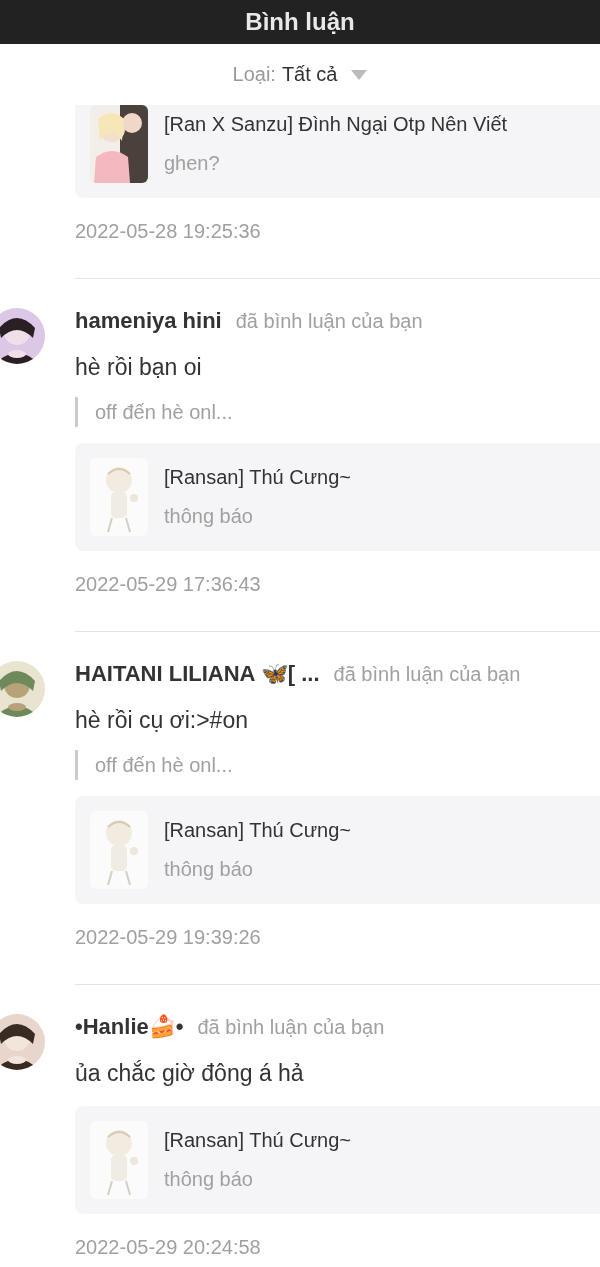 This screenshot has width=600, height=1267. I want to click on timestamp: 2022-05-29 17:36:43, so click(168, 584).